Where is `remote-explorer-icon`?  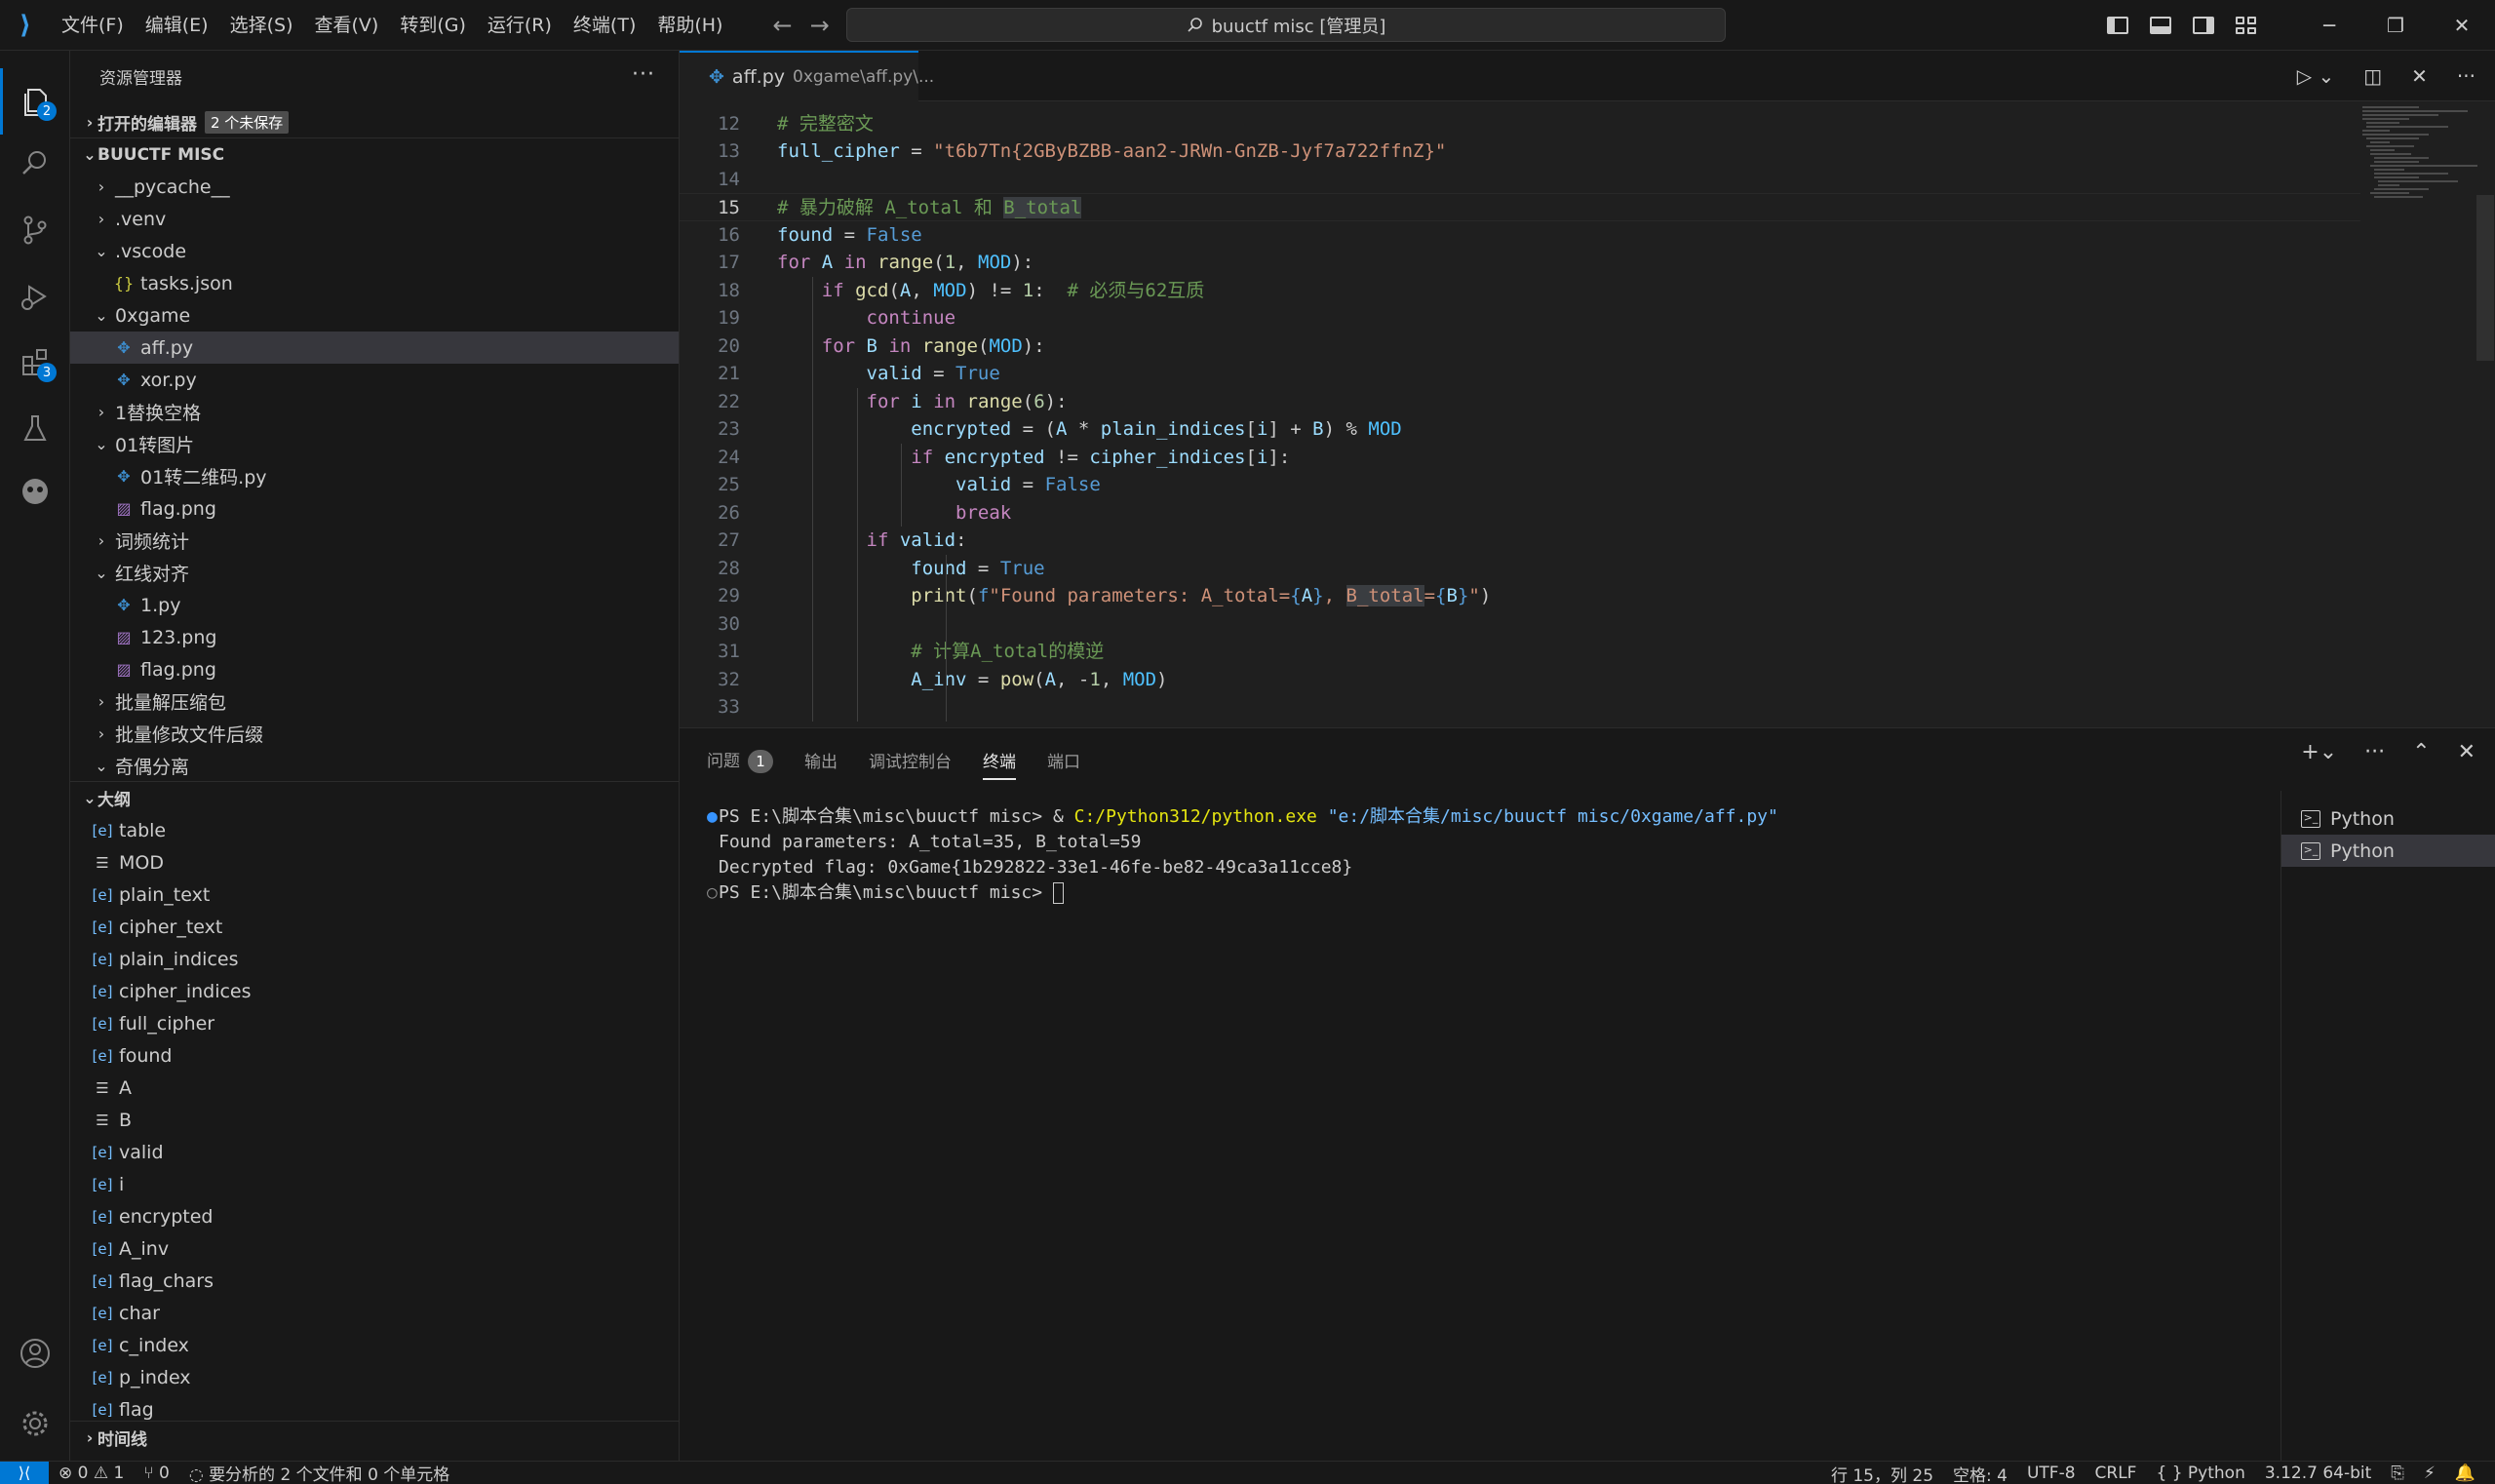
remote-explorer-icon is located at coordinates (35, 491).